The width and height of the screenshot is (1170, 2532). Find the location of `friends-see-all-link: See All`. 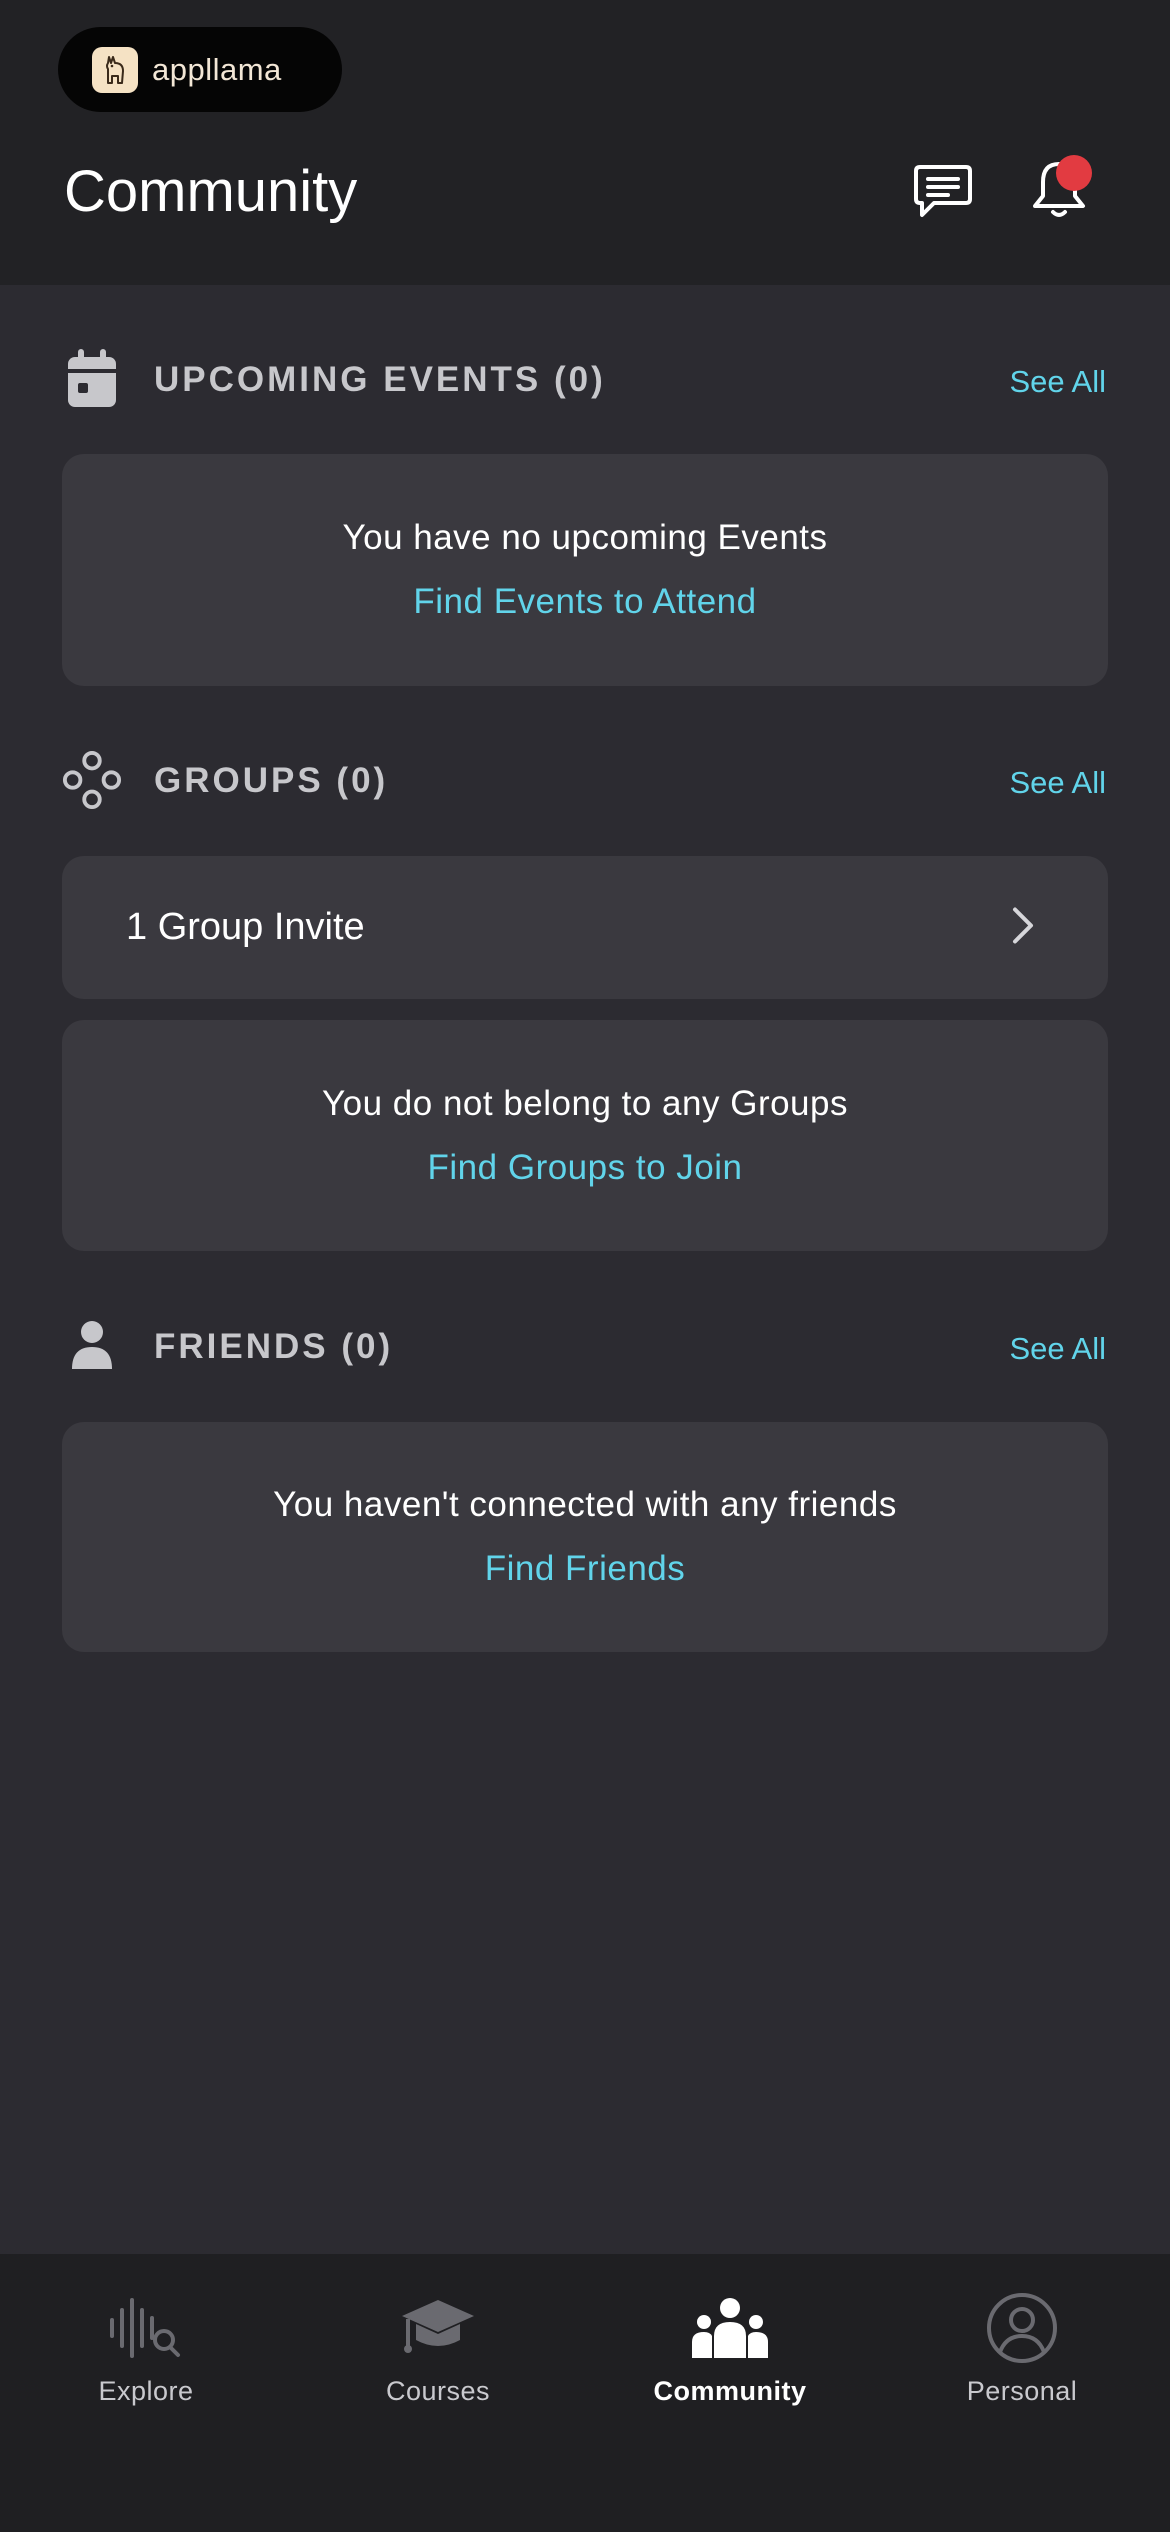

friends-see-all-link: See All is located at coordinates (1057, 1349).